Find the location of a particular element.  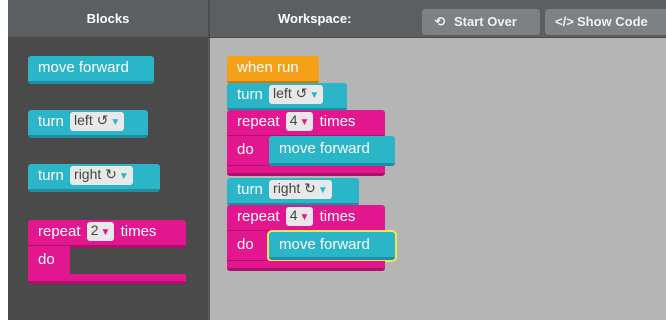

when-run-block: when run is located at coordinates (273, 70).